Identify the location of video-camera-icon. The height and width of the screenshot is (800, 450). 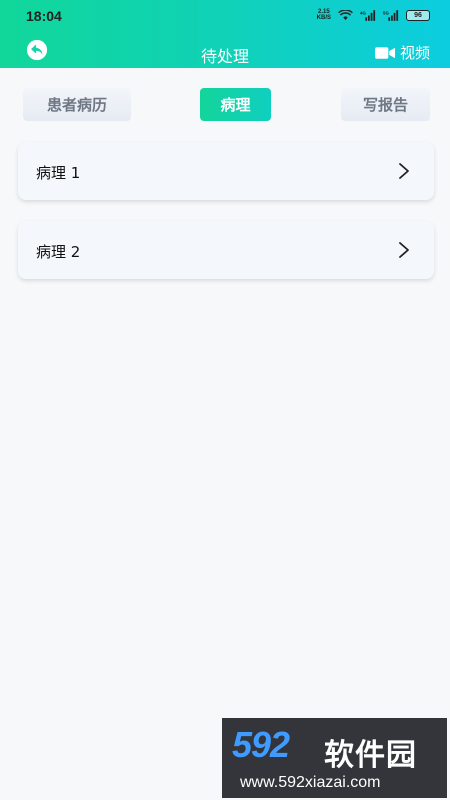
(385, 52).